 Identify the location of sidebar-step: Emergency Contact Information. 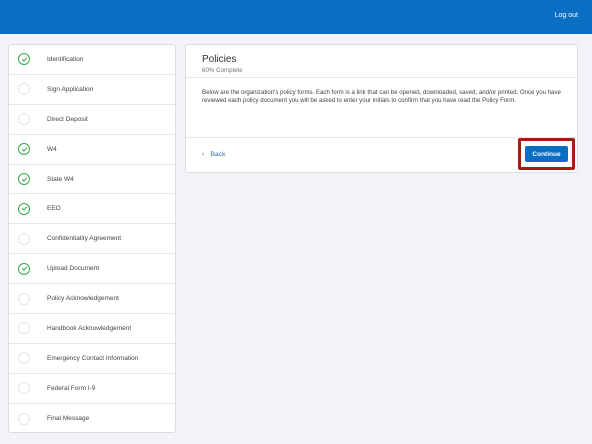
(92, 359).